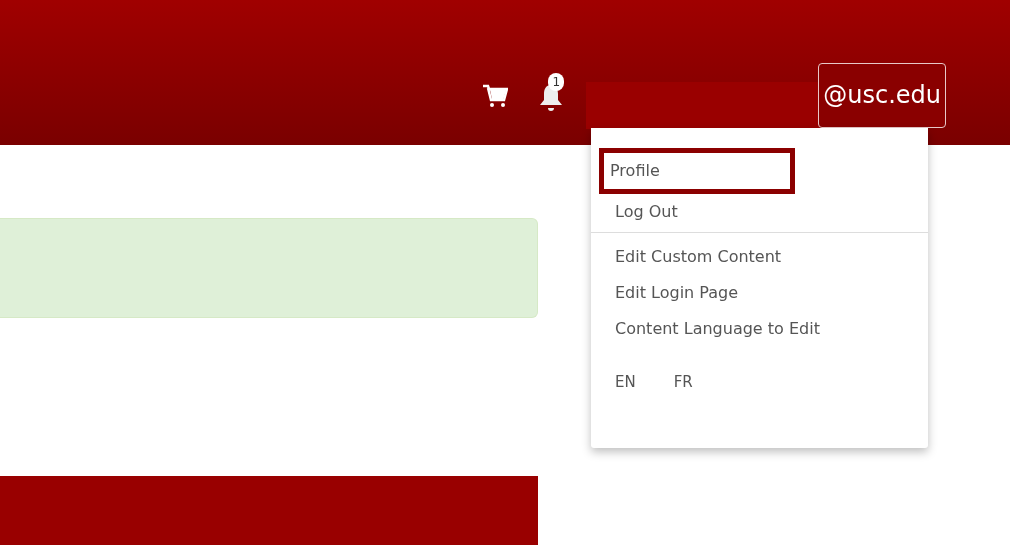 The height and width of the screenshot is (555, 1010). Describe the element at coordinates (556, 82) in the screenshot. I see `notification-badge: 1` at that location.